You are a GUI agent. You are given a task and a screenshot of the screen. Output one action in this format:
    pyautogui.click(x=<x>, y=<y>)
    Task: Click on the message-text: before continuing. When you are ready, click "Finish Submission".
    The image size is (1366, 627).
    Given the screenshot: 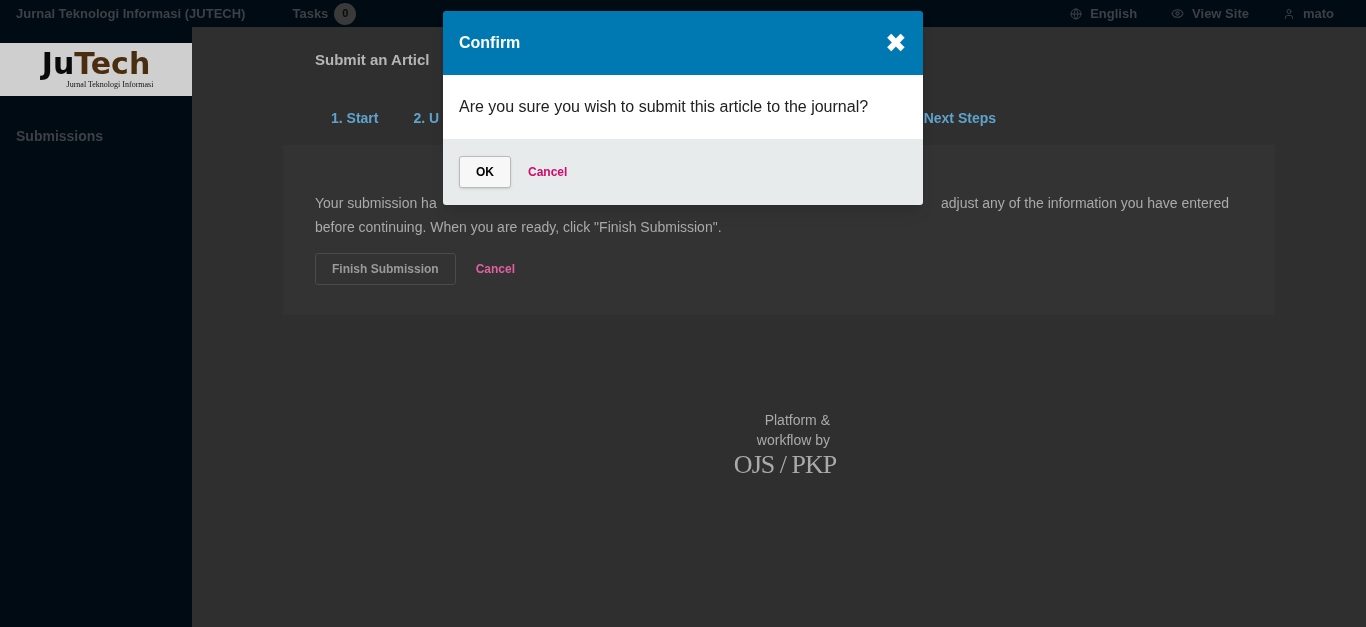 What is the action you would take?
    pyautogui.click(x=519, y=227)
    